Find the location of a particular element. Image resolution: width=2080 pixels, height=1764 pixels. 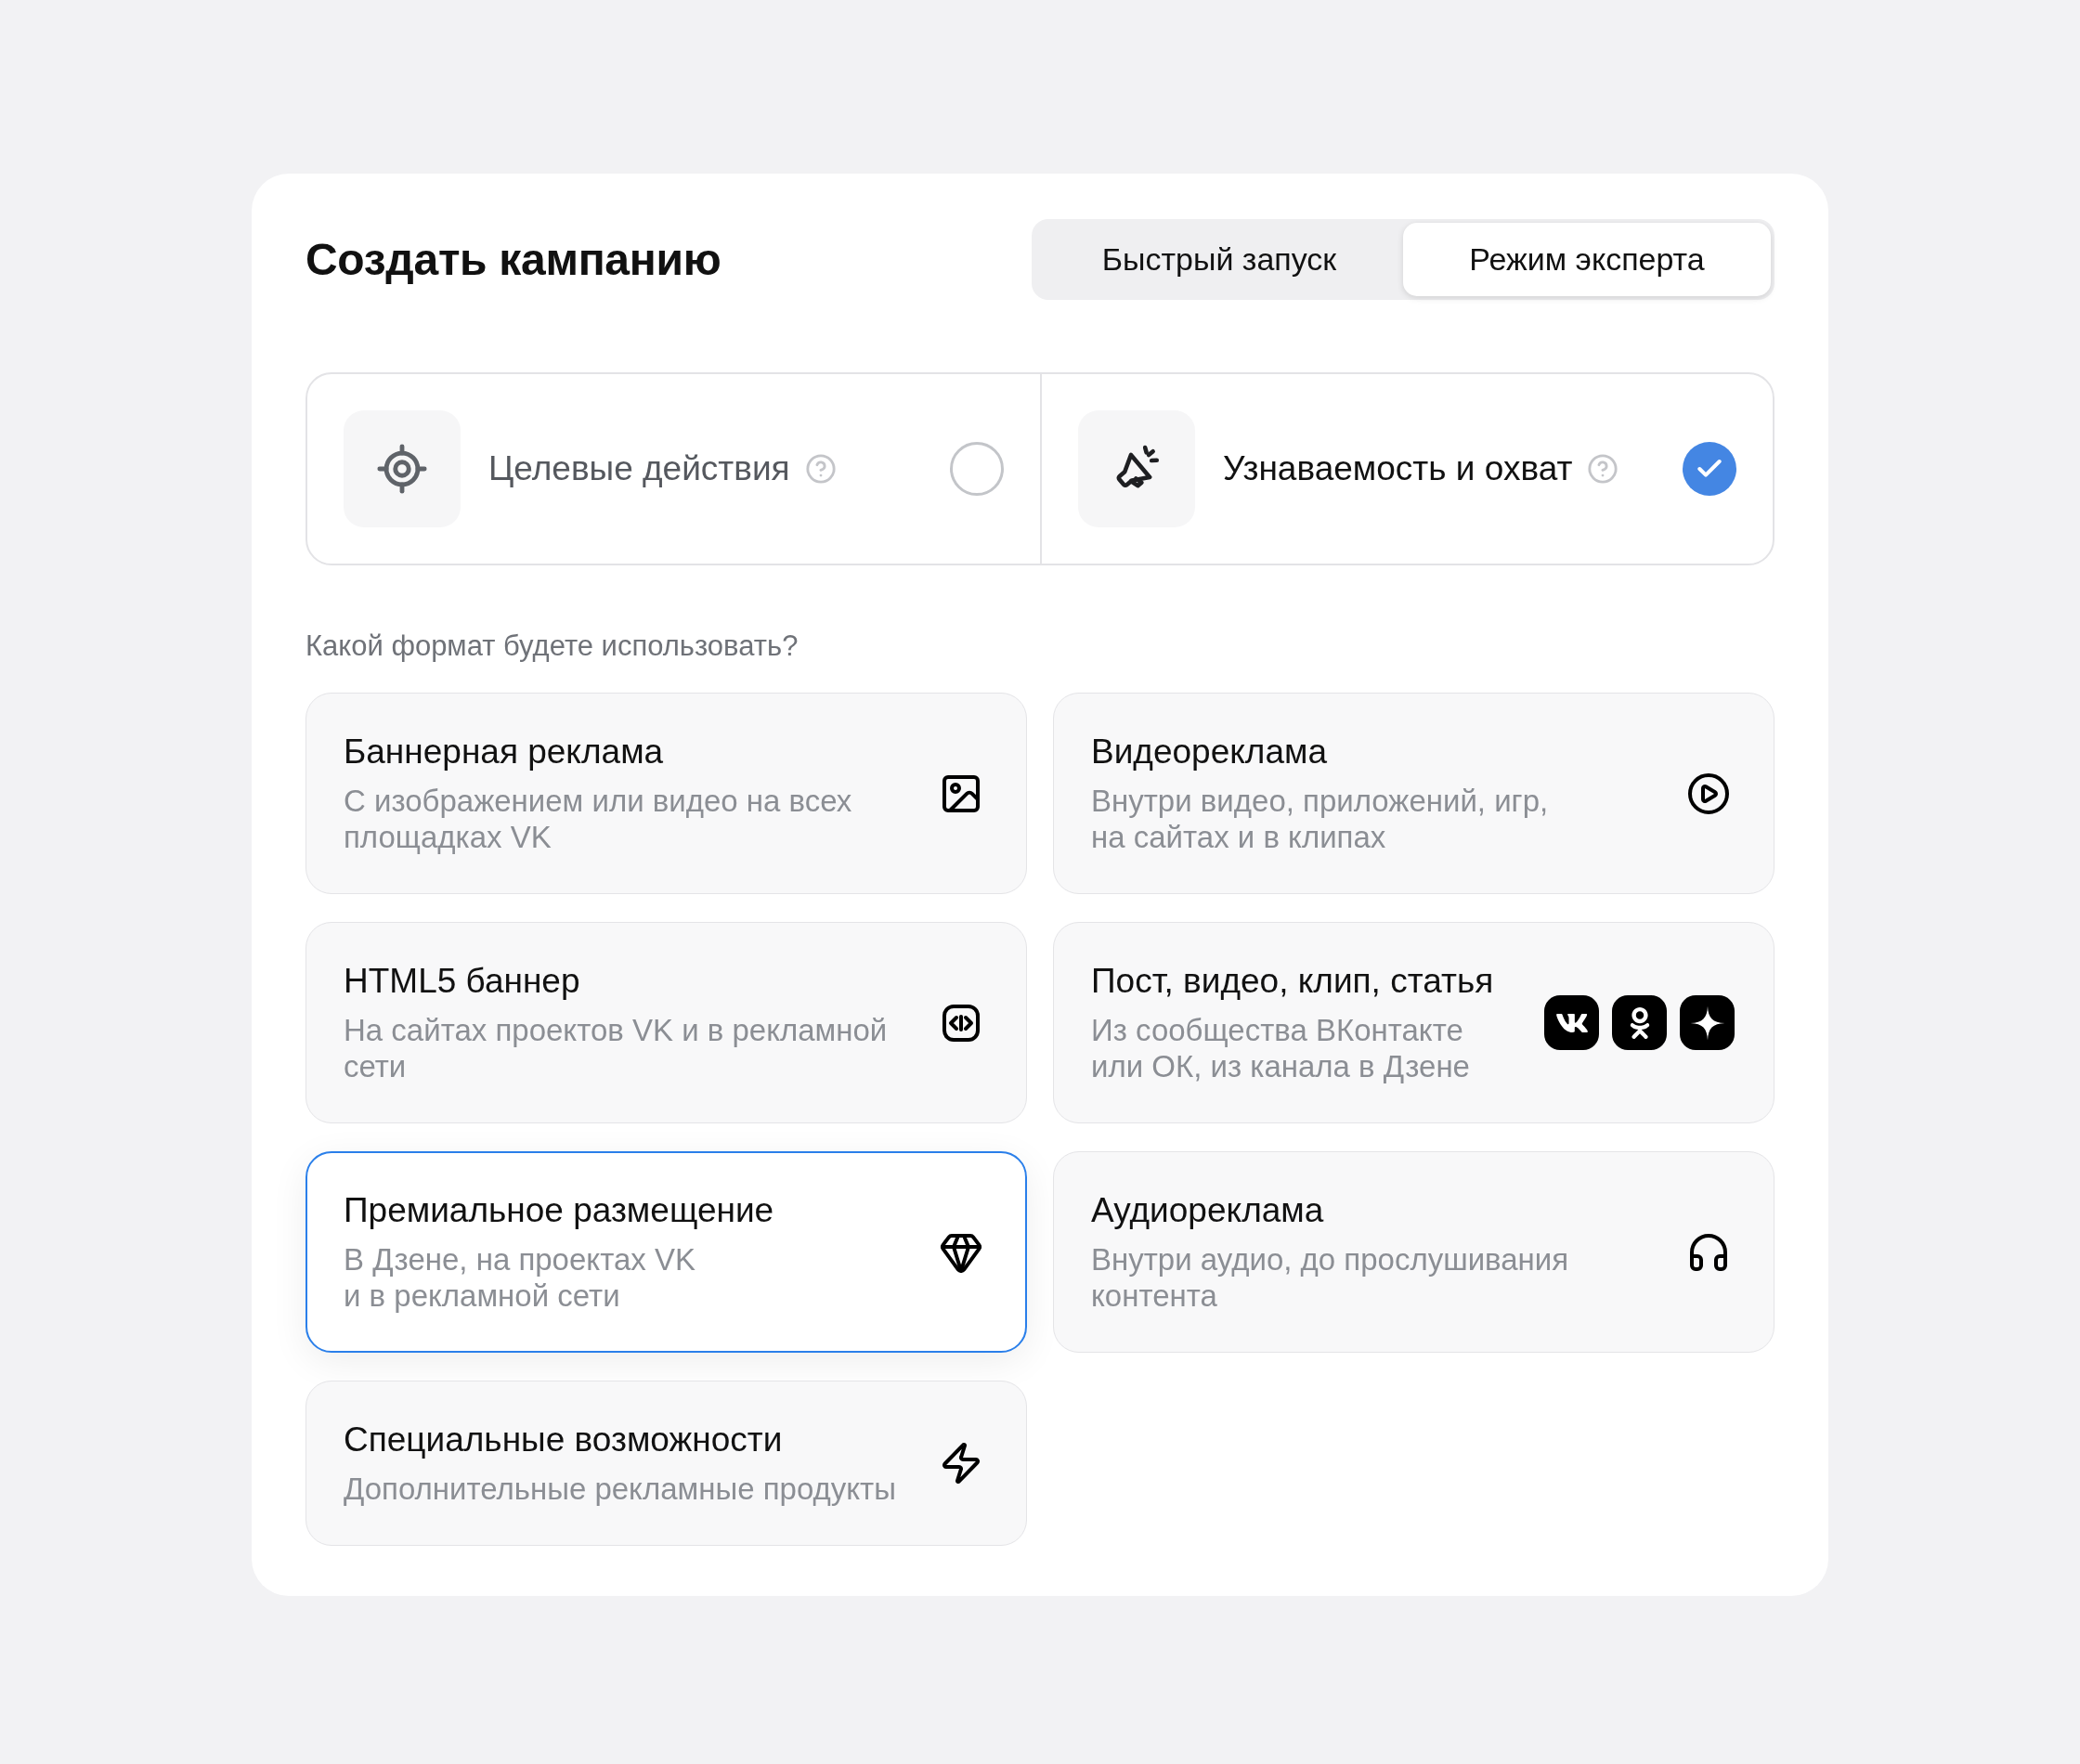

format-card: Аудиореклама Внутри аудио, до прослушивания контента is located at coordinates (1413, 1252).